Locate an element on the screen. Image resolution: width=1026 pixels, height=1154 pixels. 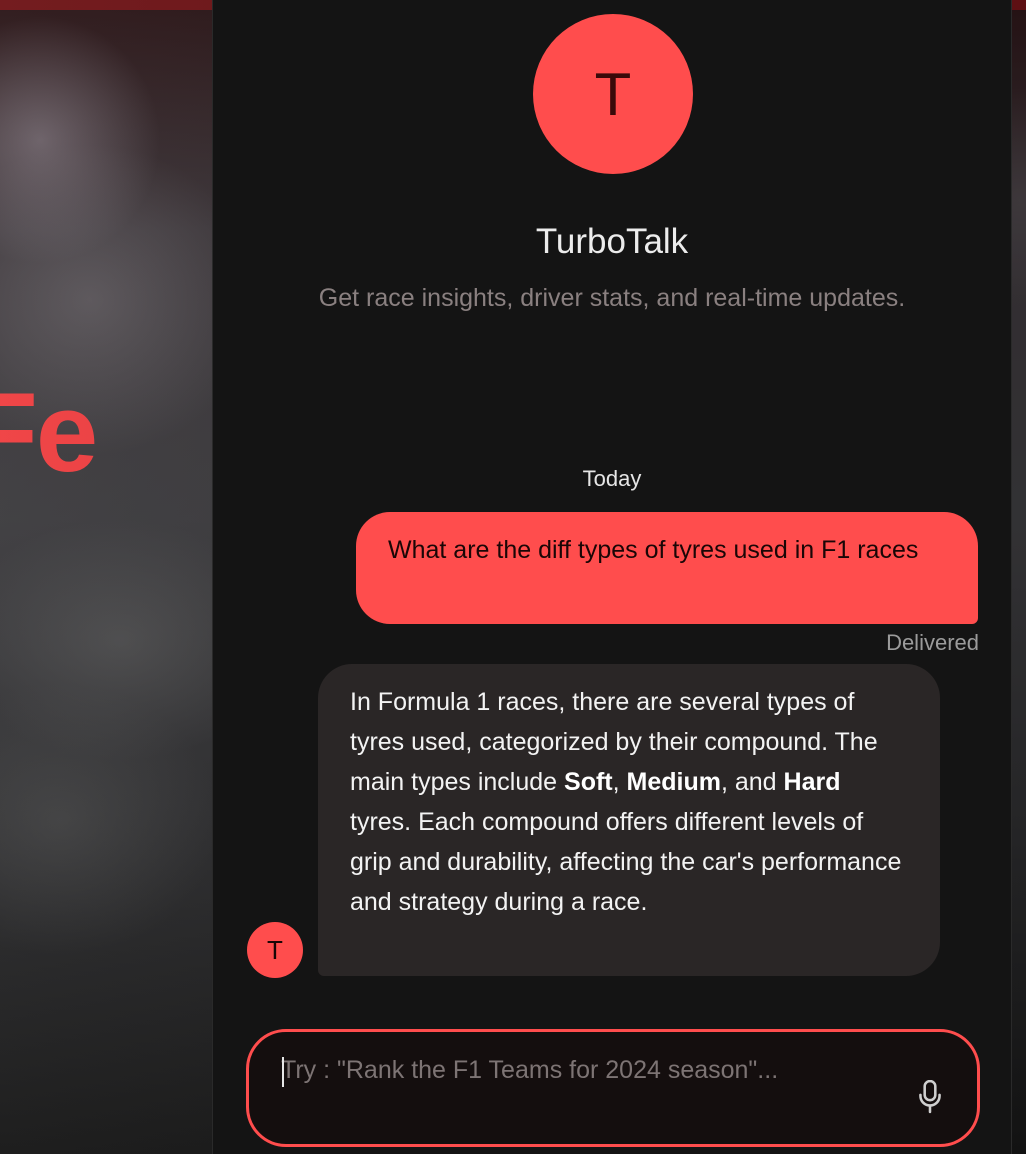
bot-message-soft: Soft is located at coordinates (588, 782).